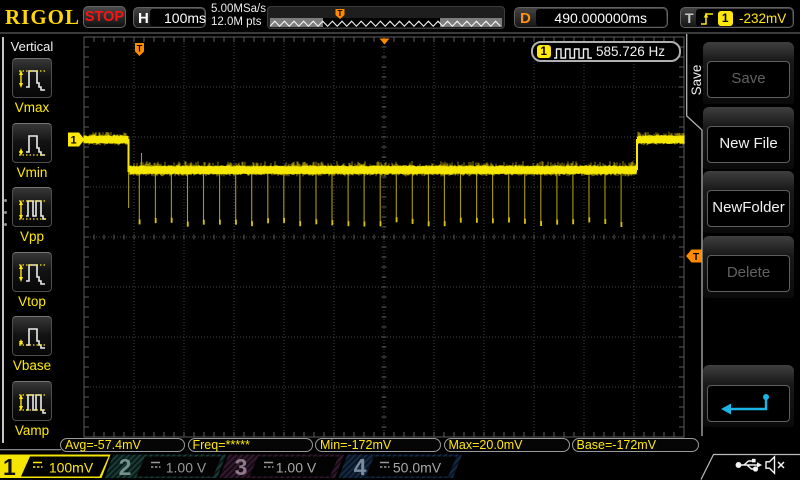  I want to click on svg-text: 100mV, so click(71, 468).